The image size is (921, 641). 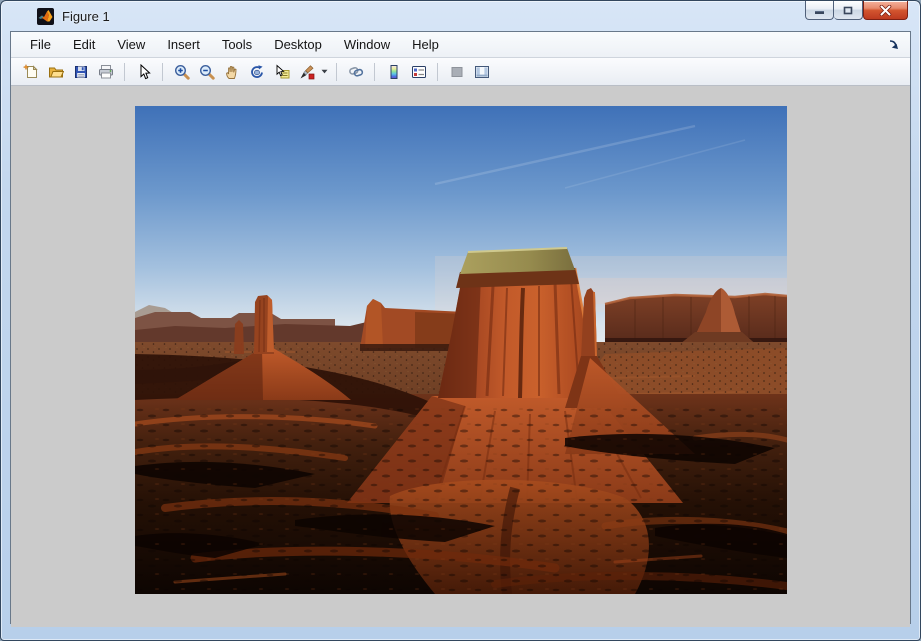 I want to click on show-plot-tools-button, so click(x=481, y=72).